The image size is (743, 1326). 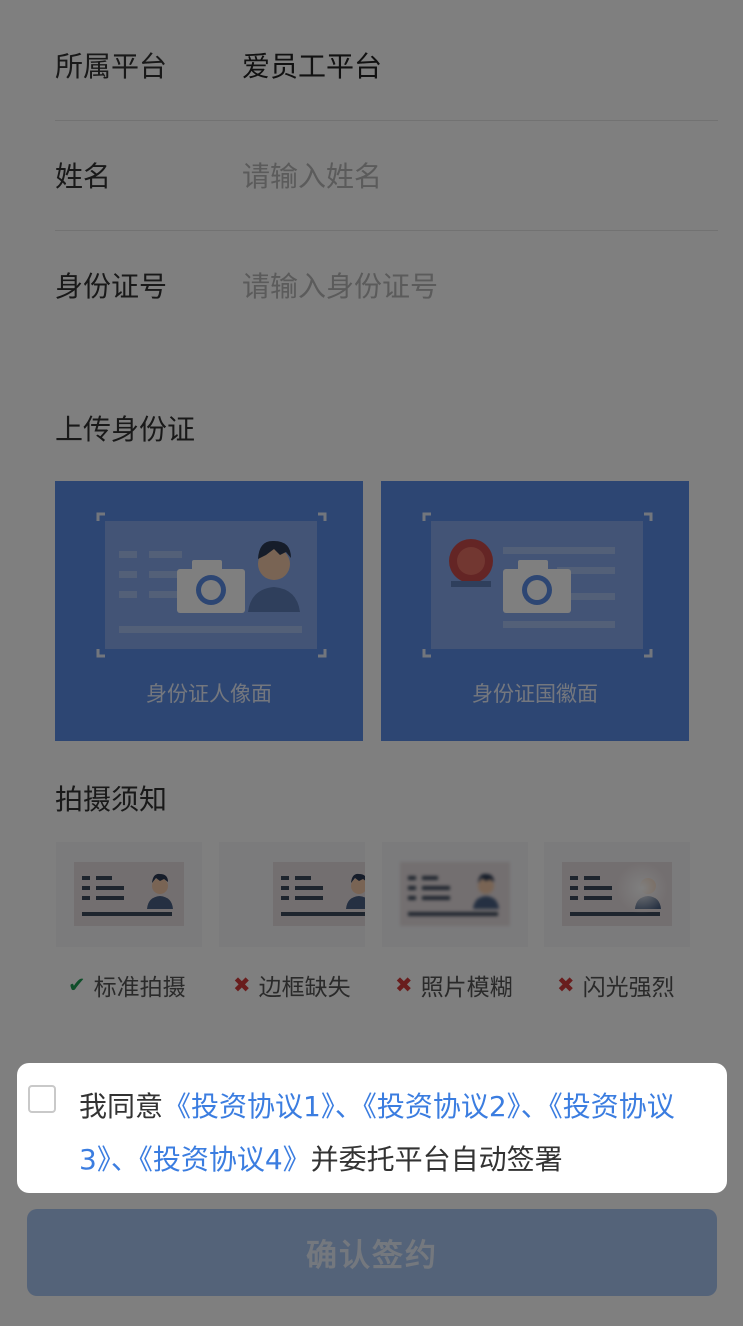 I want to click on agreement-link-1: 《投资协议1》, so click(x=249, y=1106).